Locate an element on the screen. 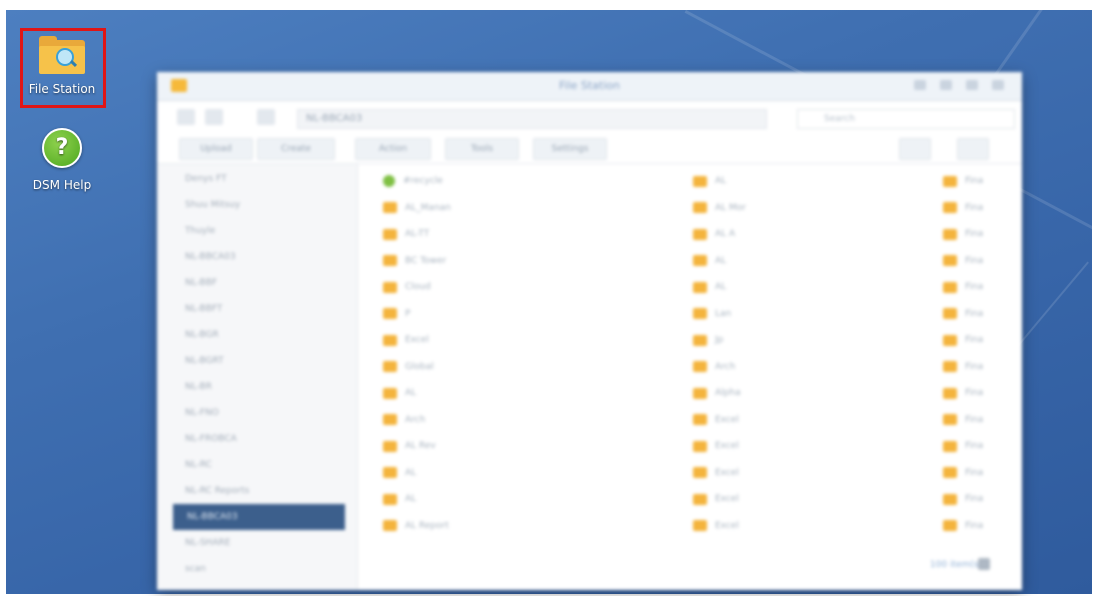  list-item: BC Tower is located at coordinates (528, 261).